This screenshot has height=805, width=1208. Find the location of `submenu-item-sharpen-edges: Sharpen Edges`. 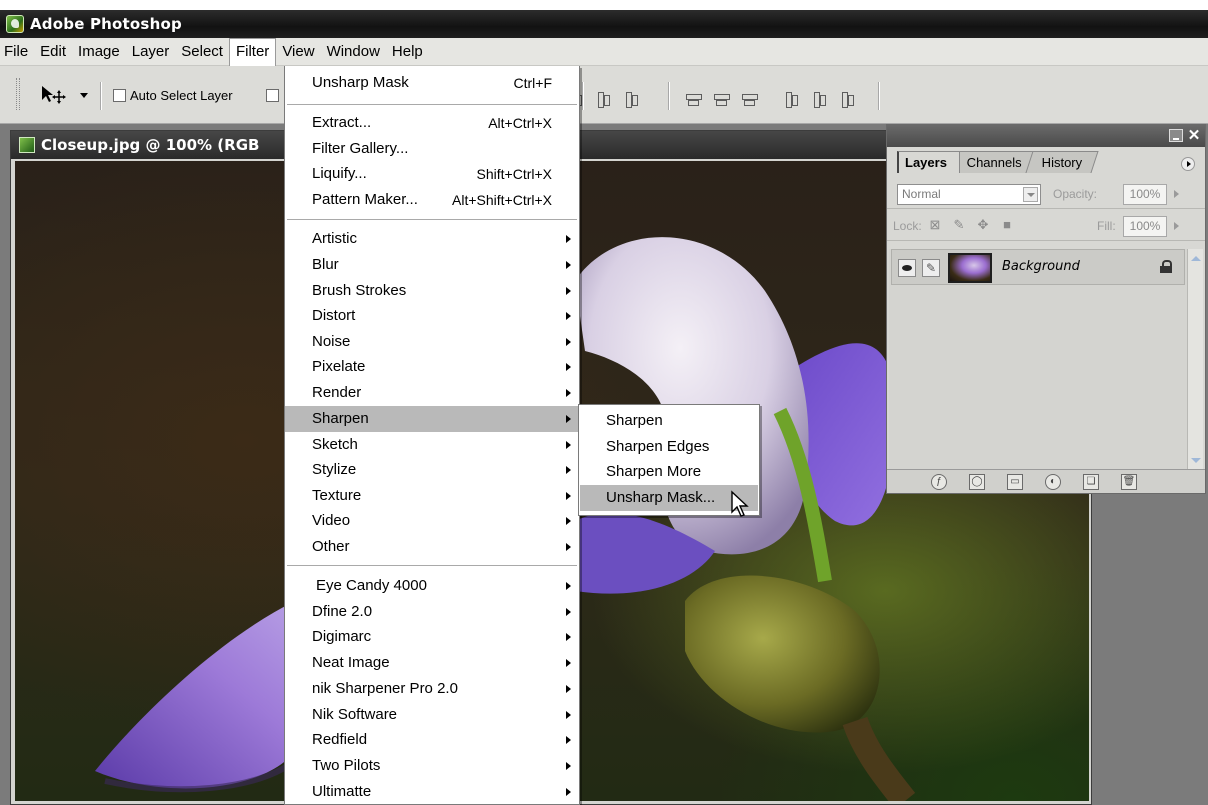

submenu-item-sharpen-edges: Sharpen Edges is located at coordinates (669, 447).